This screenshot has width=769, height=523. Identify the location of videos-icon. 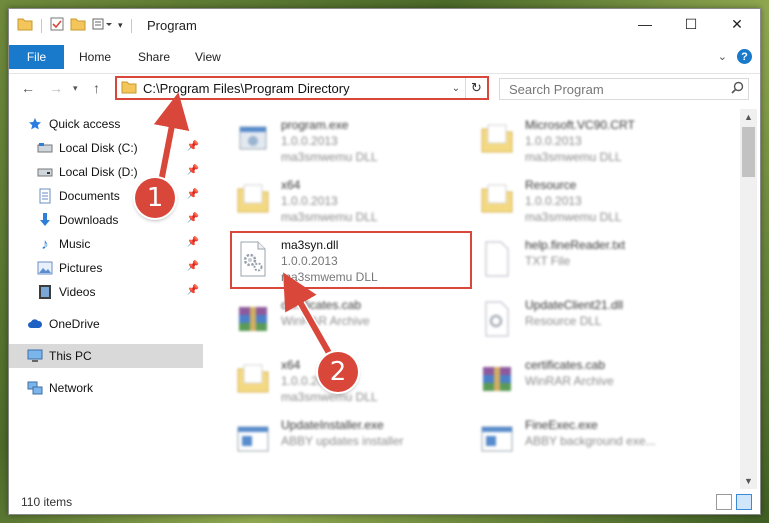
(45, 292).